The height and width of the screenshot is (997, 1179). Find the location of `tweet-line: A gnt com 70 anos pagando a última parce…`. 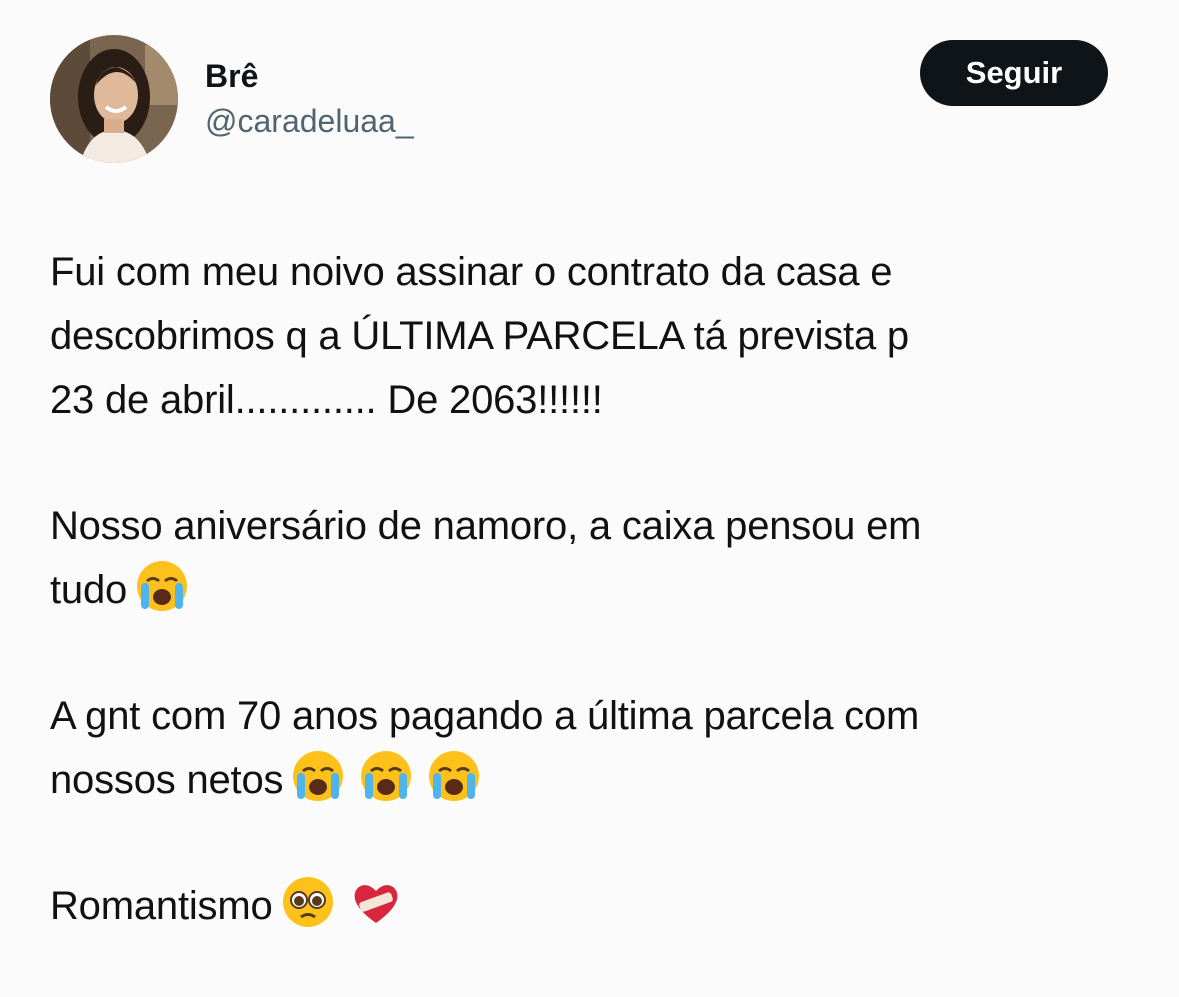

tweet-line: A gnt com 70 anos pagando a última parce… is located at coordinates (485, 716).